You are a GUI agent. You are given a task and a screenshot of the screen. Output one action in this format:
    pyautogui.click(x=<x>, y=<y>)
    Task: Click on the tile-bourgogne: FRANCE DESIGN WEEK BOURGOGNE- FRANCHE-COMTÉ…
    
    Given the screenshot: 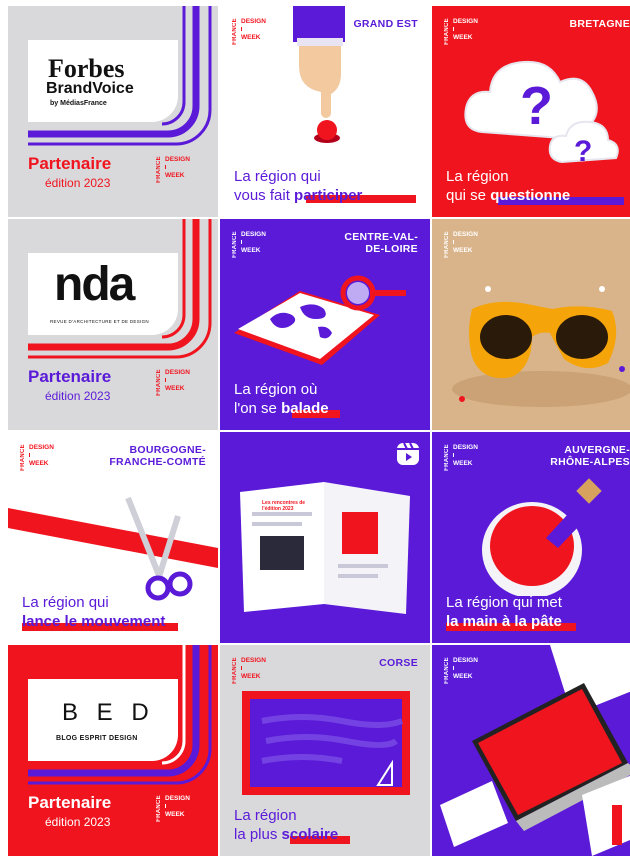 What is the action you would take?
    pyautogui.click(x=113, y=537)
    